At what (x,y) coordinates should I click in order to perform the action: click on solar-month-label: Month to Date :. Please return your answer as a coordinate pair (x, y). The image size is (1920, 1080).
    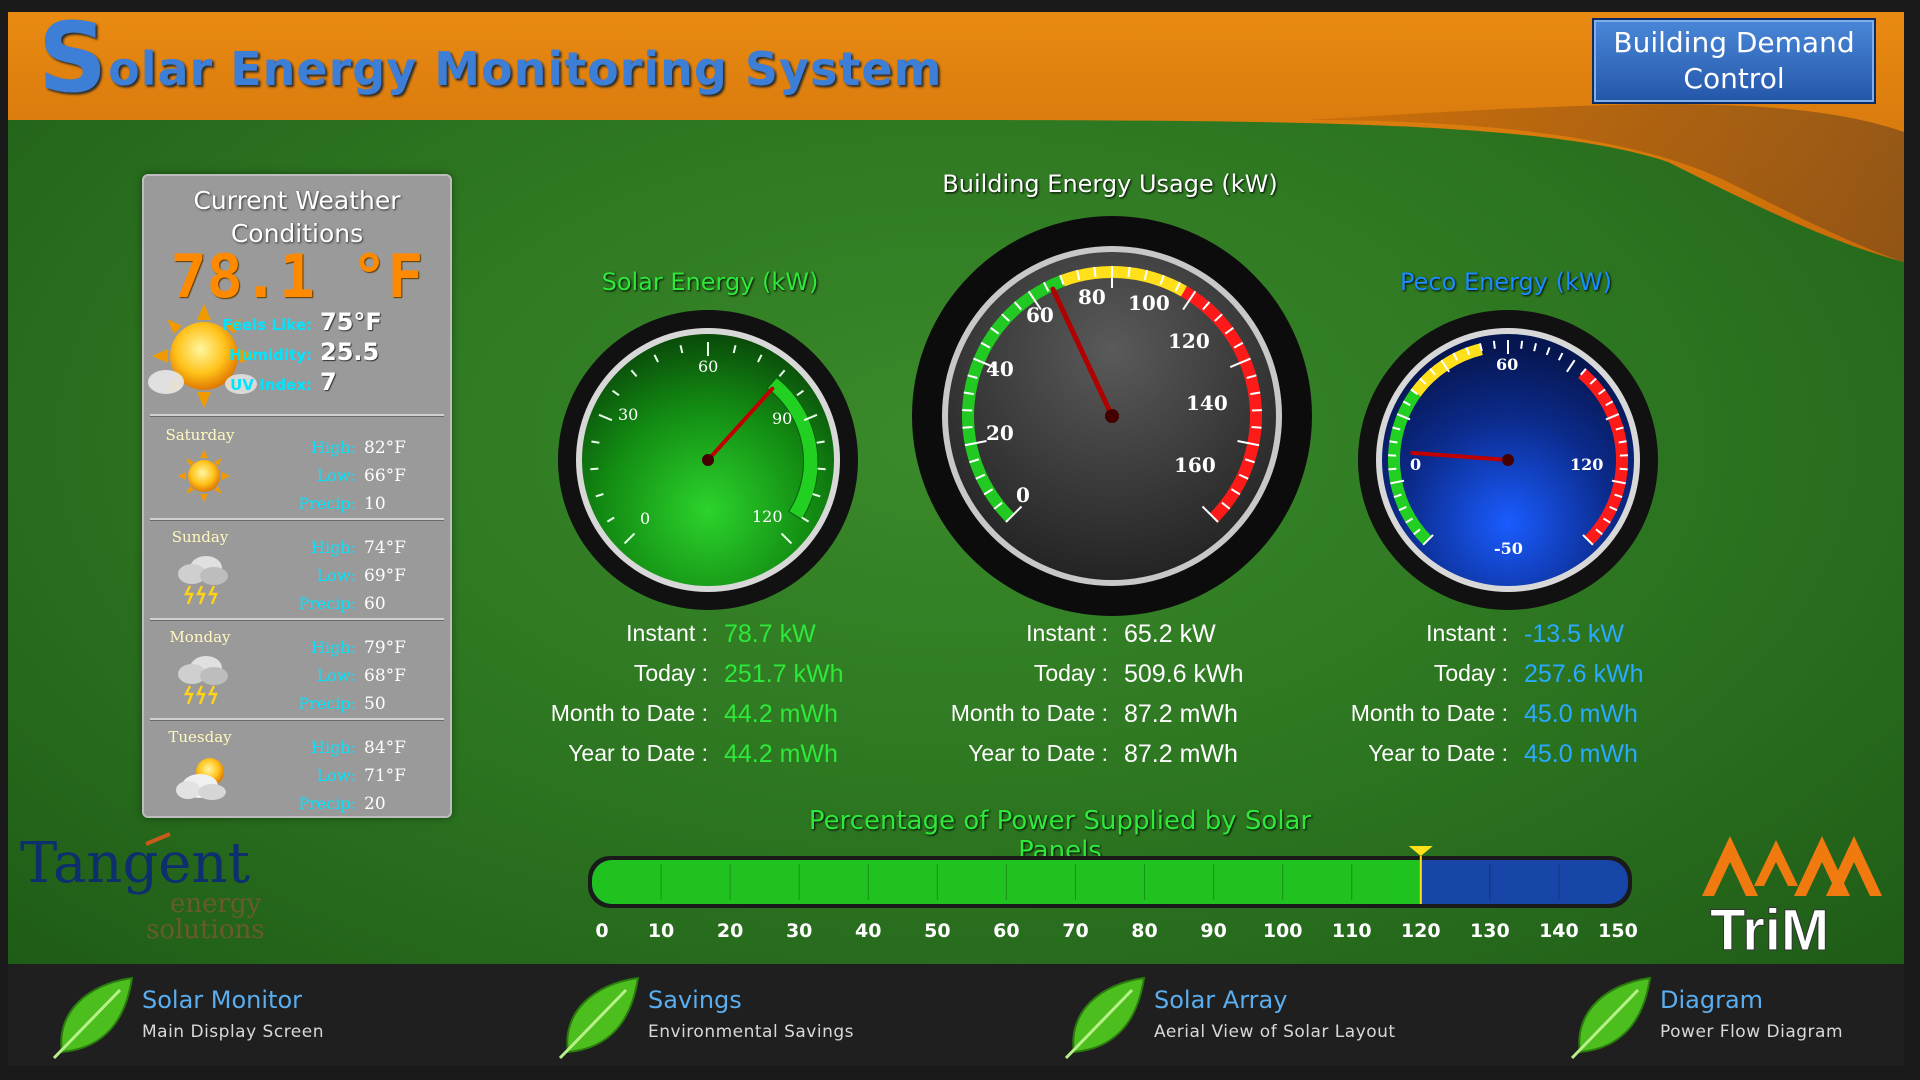
    Looking at the image, I should click on (629, 713).